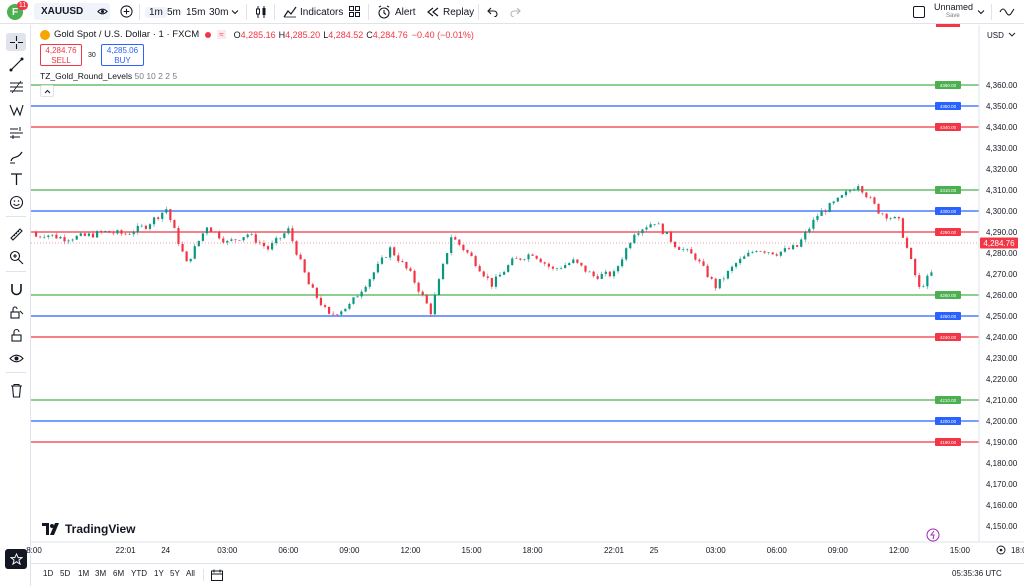 Image resolution: width=1024 pixels, height=586 pixels. I want to click on price-tick-label: 4,200.00, so click(1002, 421).